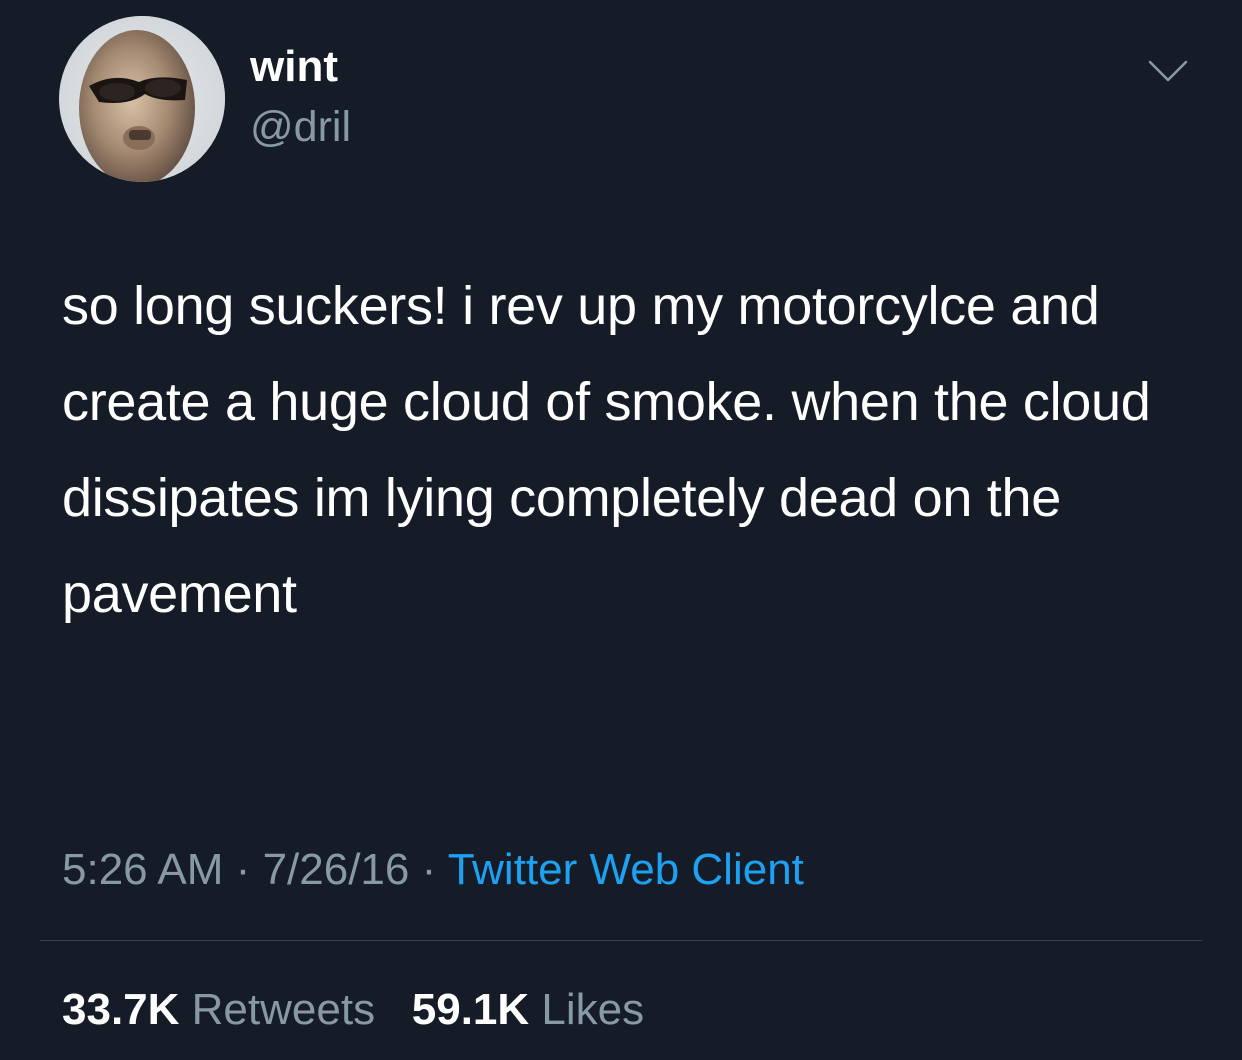  I want to click on tweet-stats: 33.7K Retweets 59.1K Likes, so click(353, 1010).